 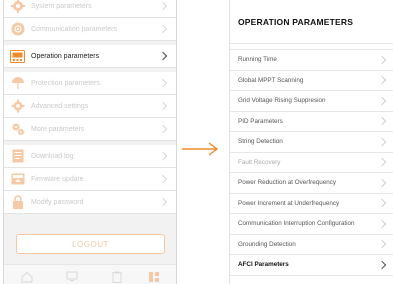 What do you see at coordinates (311, 22) in the screenshot?
I see `page-title: OPERATION PARAMETERS` at bounding box center [311, 22].